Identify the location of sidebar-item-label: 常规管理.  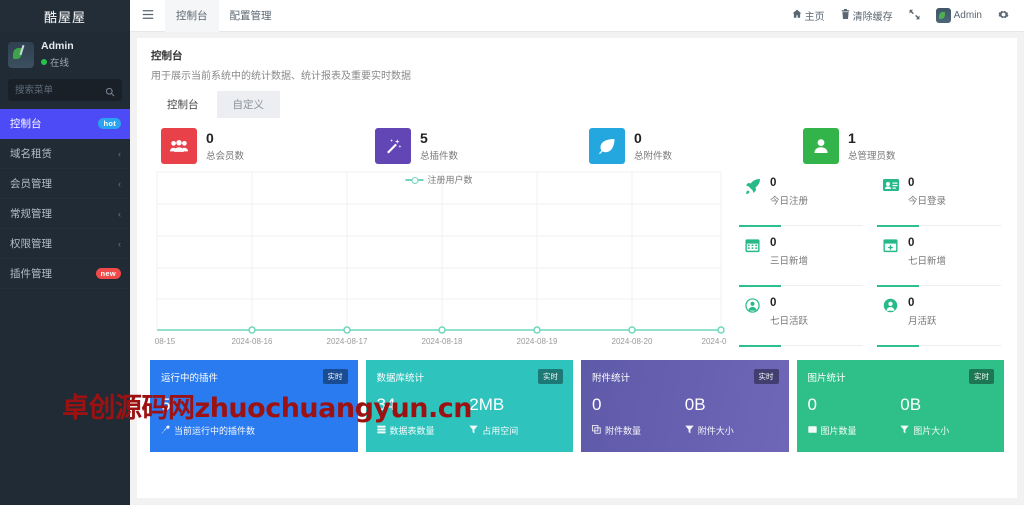
(31, 214).